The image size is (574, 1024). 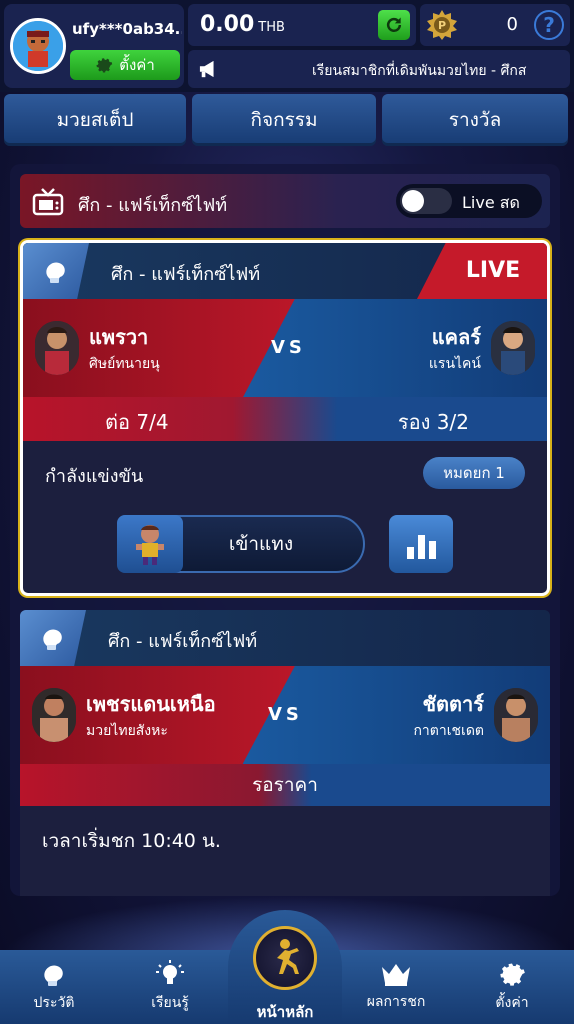 I want to click on nav-muay-step: มวยสเต็ป, so click(x=95, y=120).